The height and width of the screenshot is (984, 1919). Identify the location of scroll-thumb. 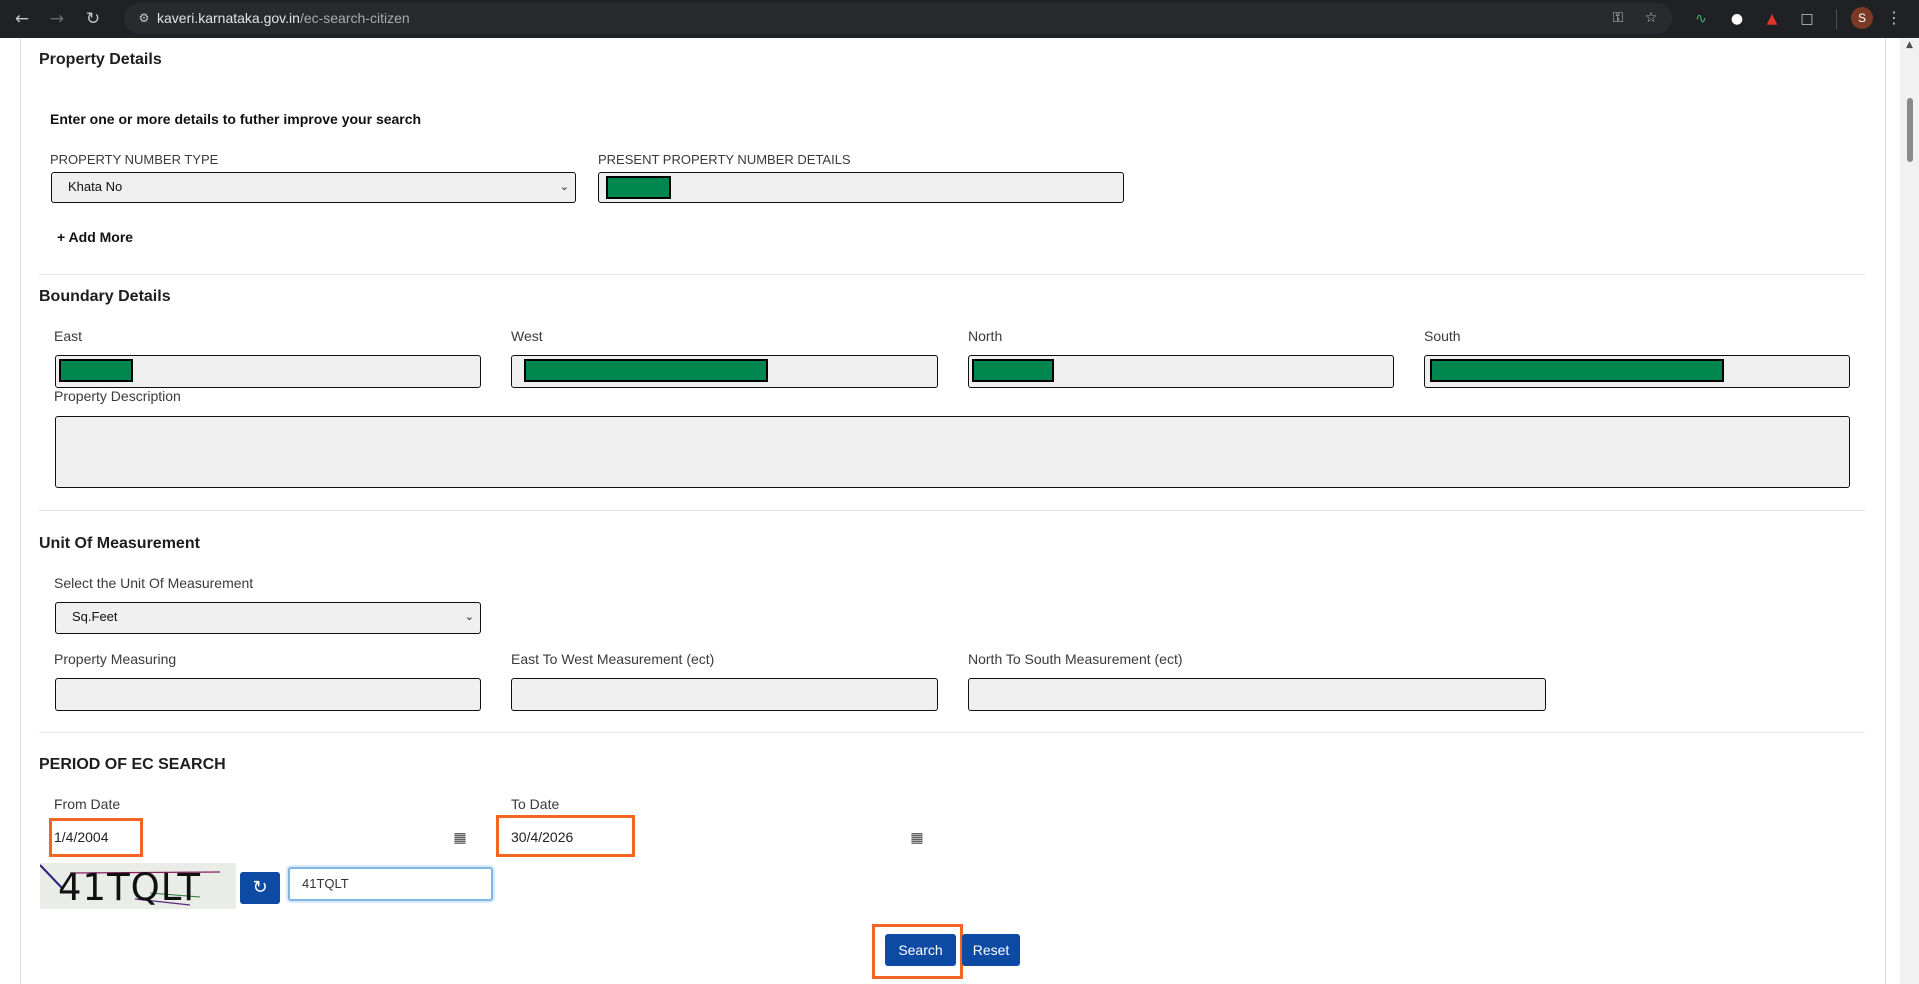
(1910, 130).